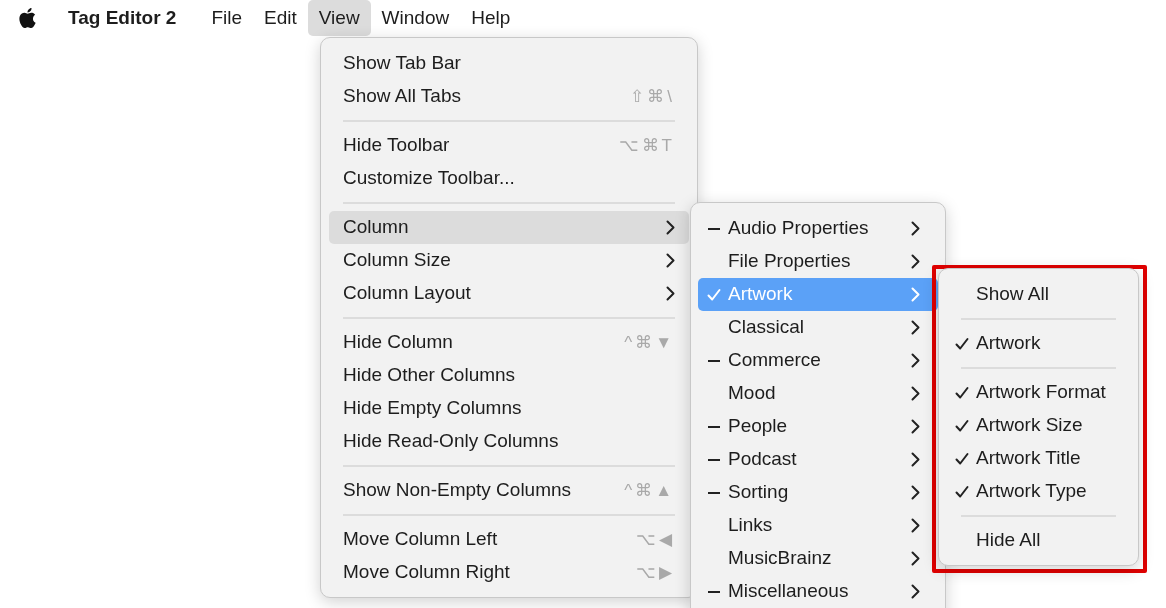  What do you see at coordinates (509, 96) in the screenshot?
I see `menu-item: Show All Tabs ⇧⌘\` at bounding box center [509, 96].